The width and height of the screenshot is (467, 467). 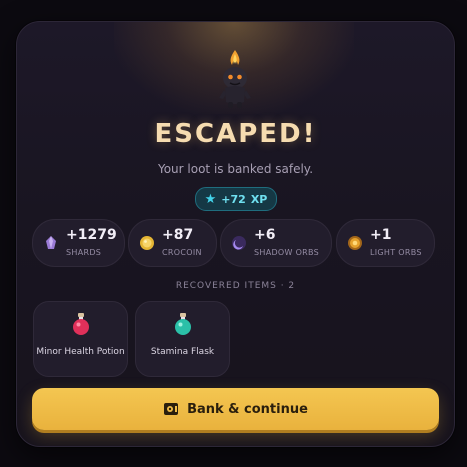 I want to click on rewards-row: +1279 SHARDS +87 CROCOIN +6 SHADOW ORBS, so click(x=235, y=243).